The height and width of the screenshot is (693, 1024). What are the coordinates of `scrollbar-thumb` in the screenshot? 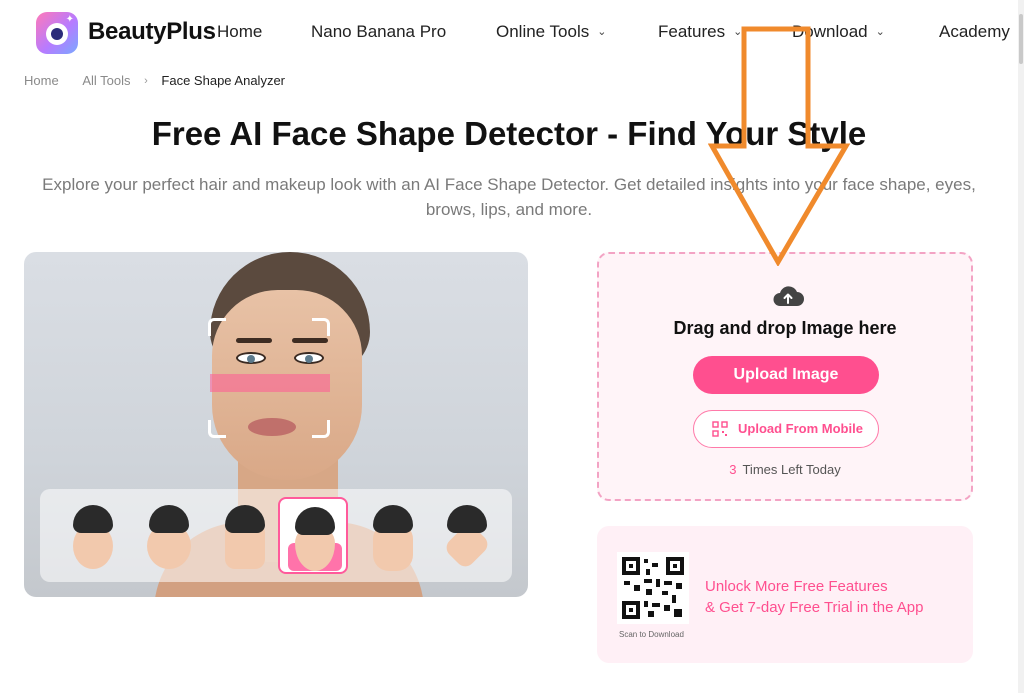 It's located at (1021, 39).